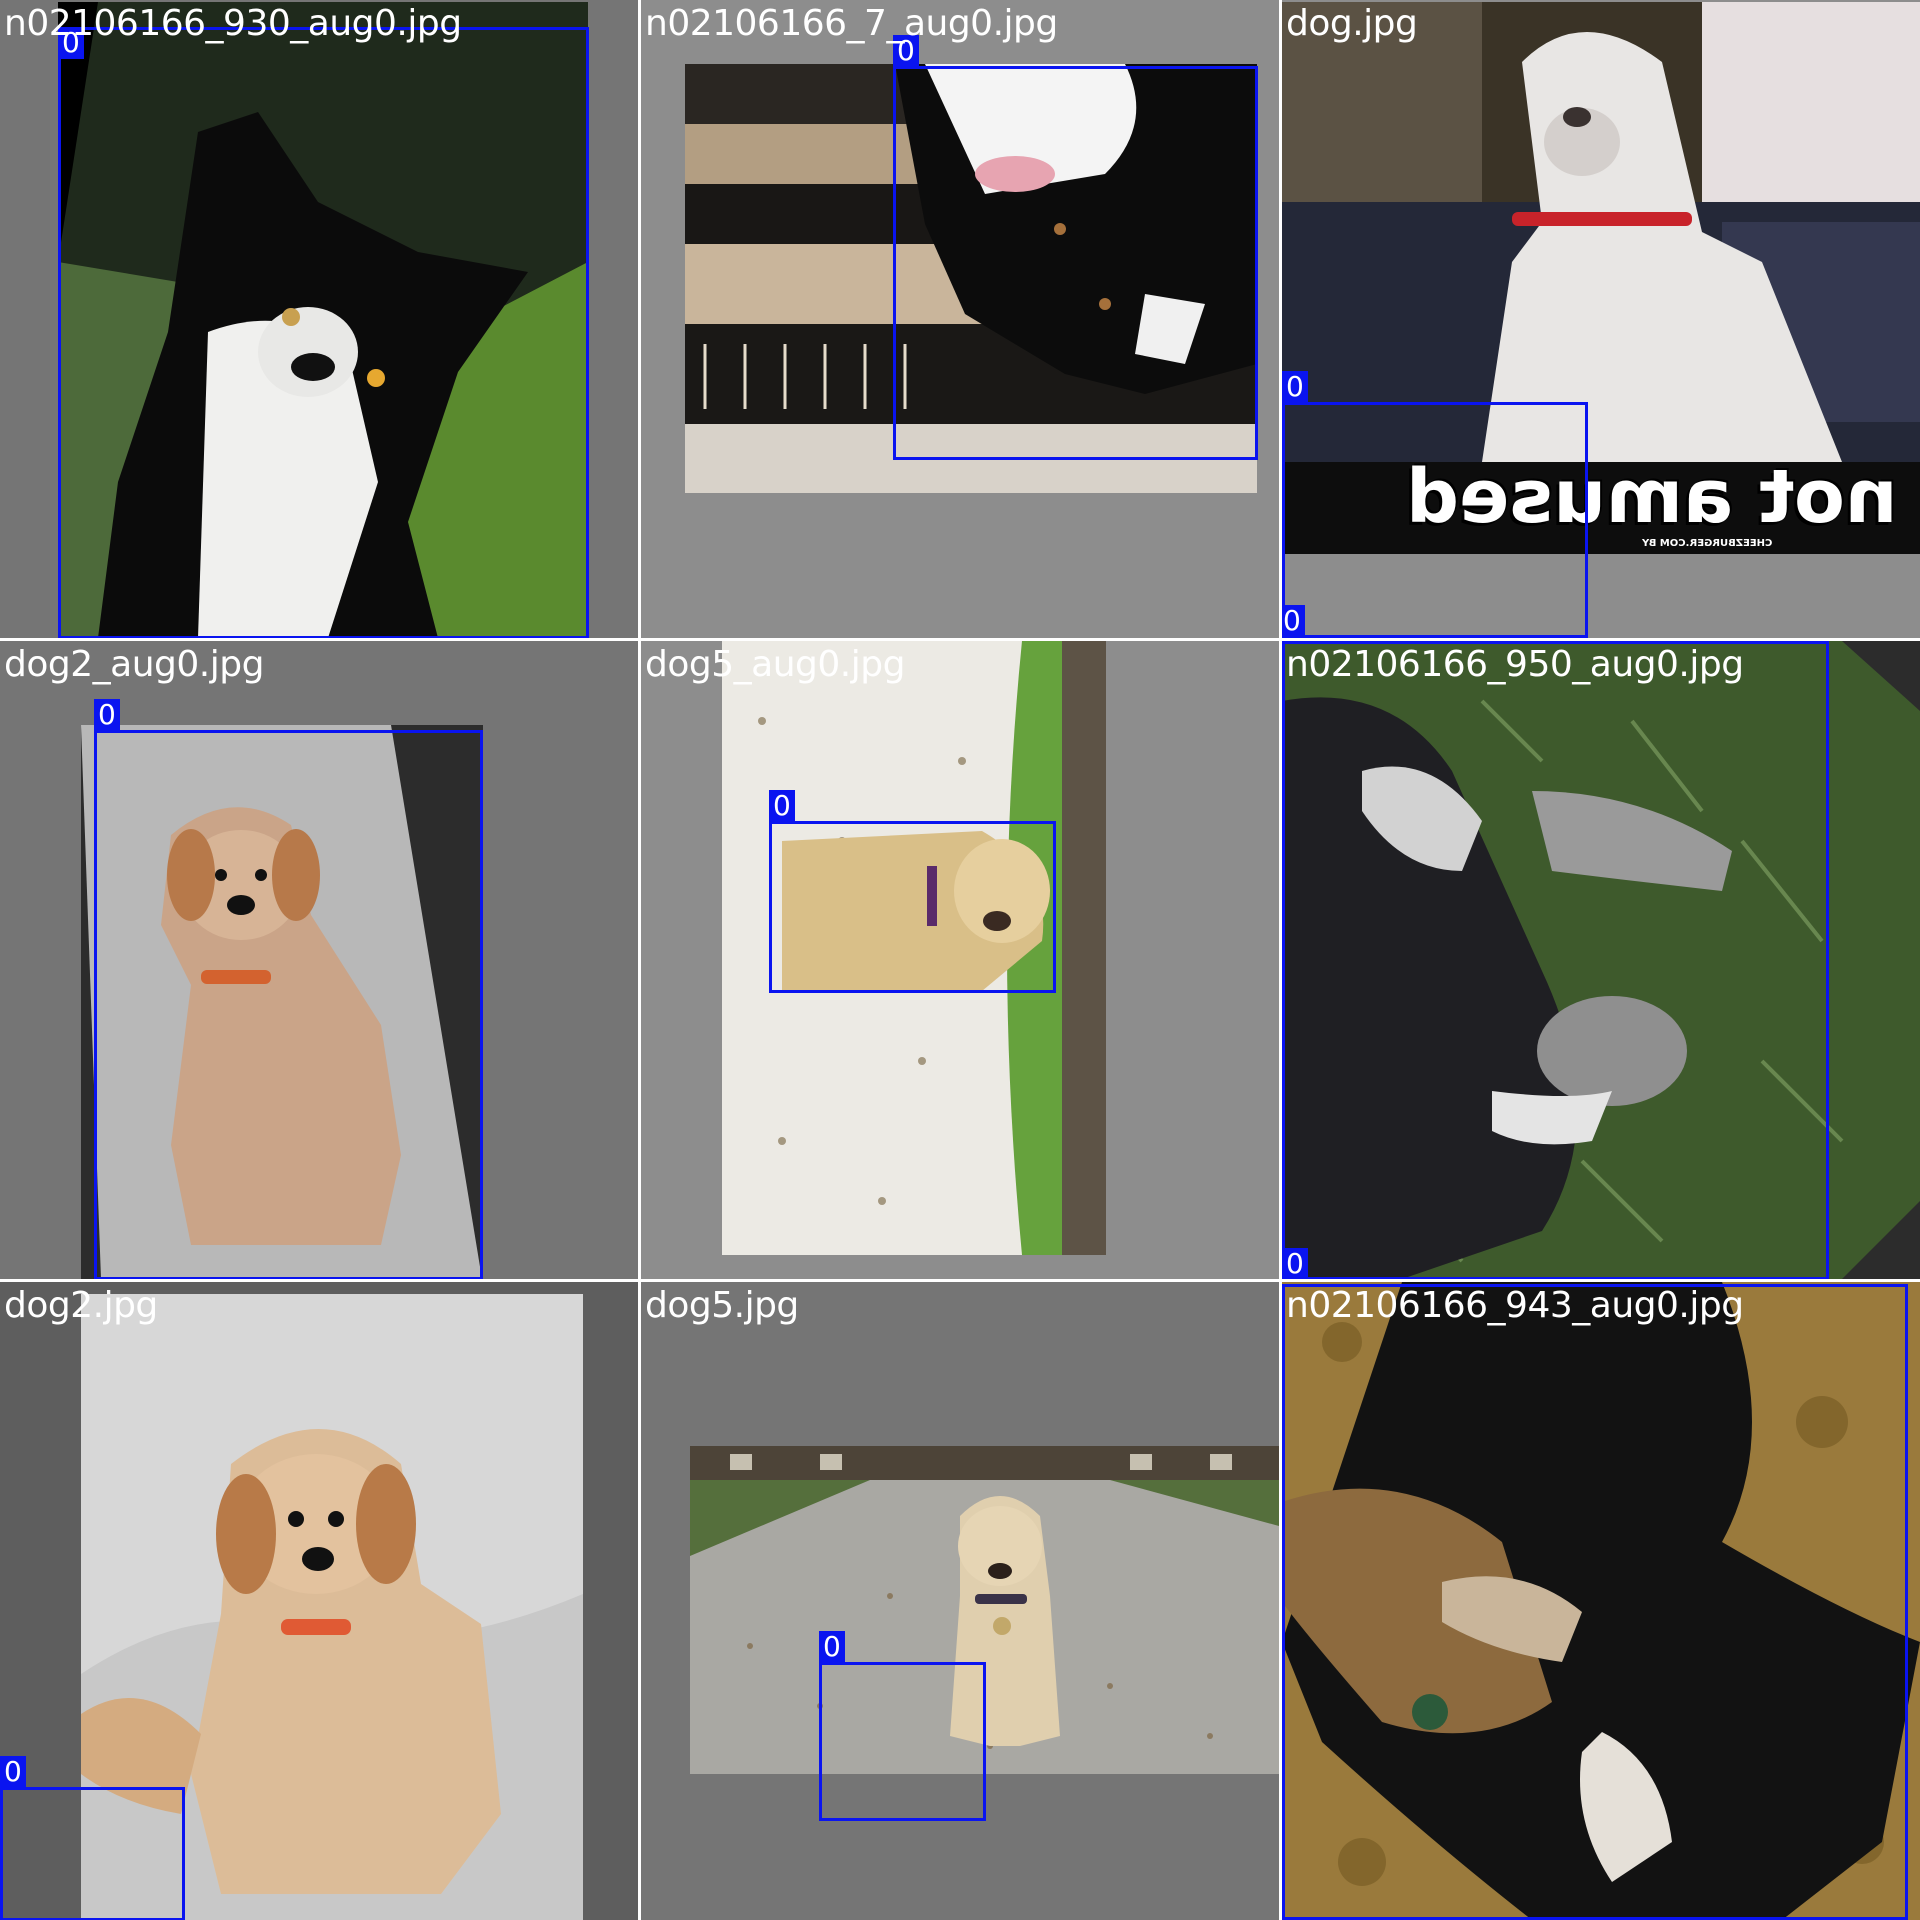 The width and height of the screenshot is (1920, 1920). I want to click on tile-8: 0 dog5.jpg, so click(960, 1601).